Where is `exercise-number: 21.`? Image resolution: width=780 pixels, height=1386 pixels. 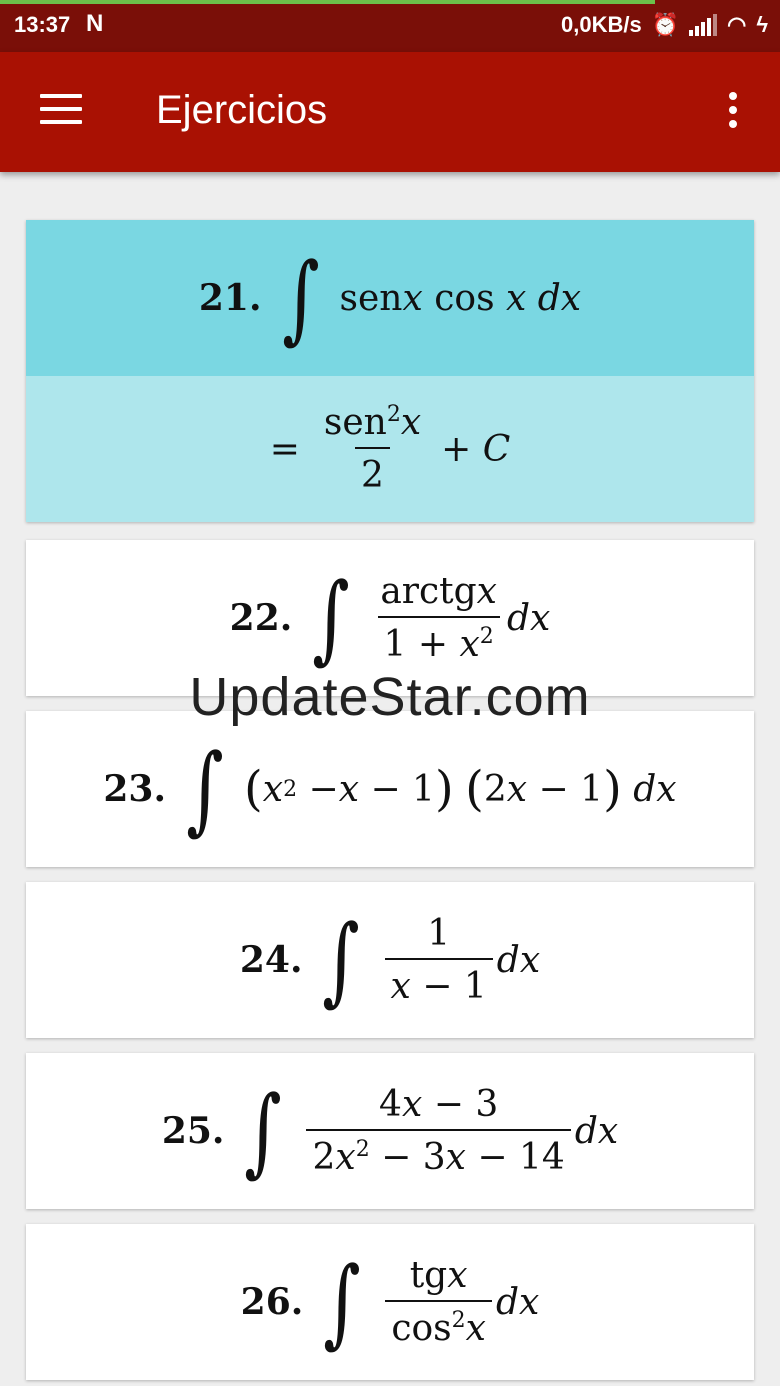
exercise-number: 21. is located at coordinates (230, 298).